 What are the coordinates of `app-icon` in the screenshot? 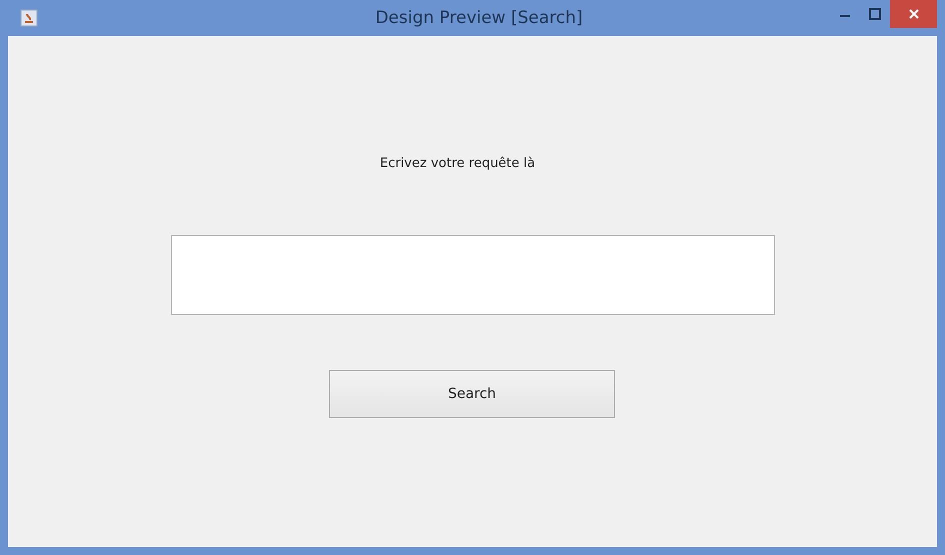 It's located at (29, 18).